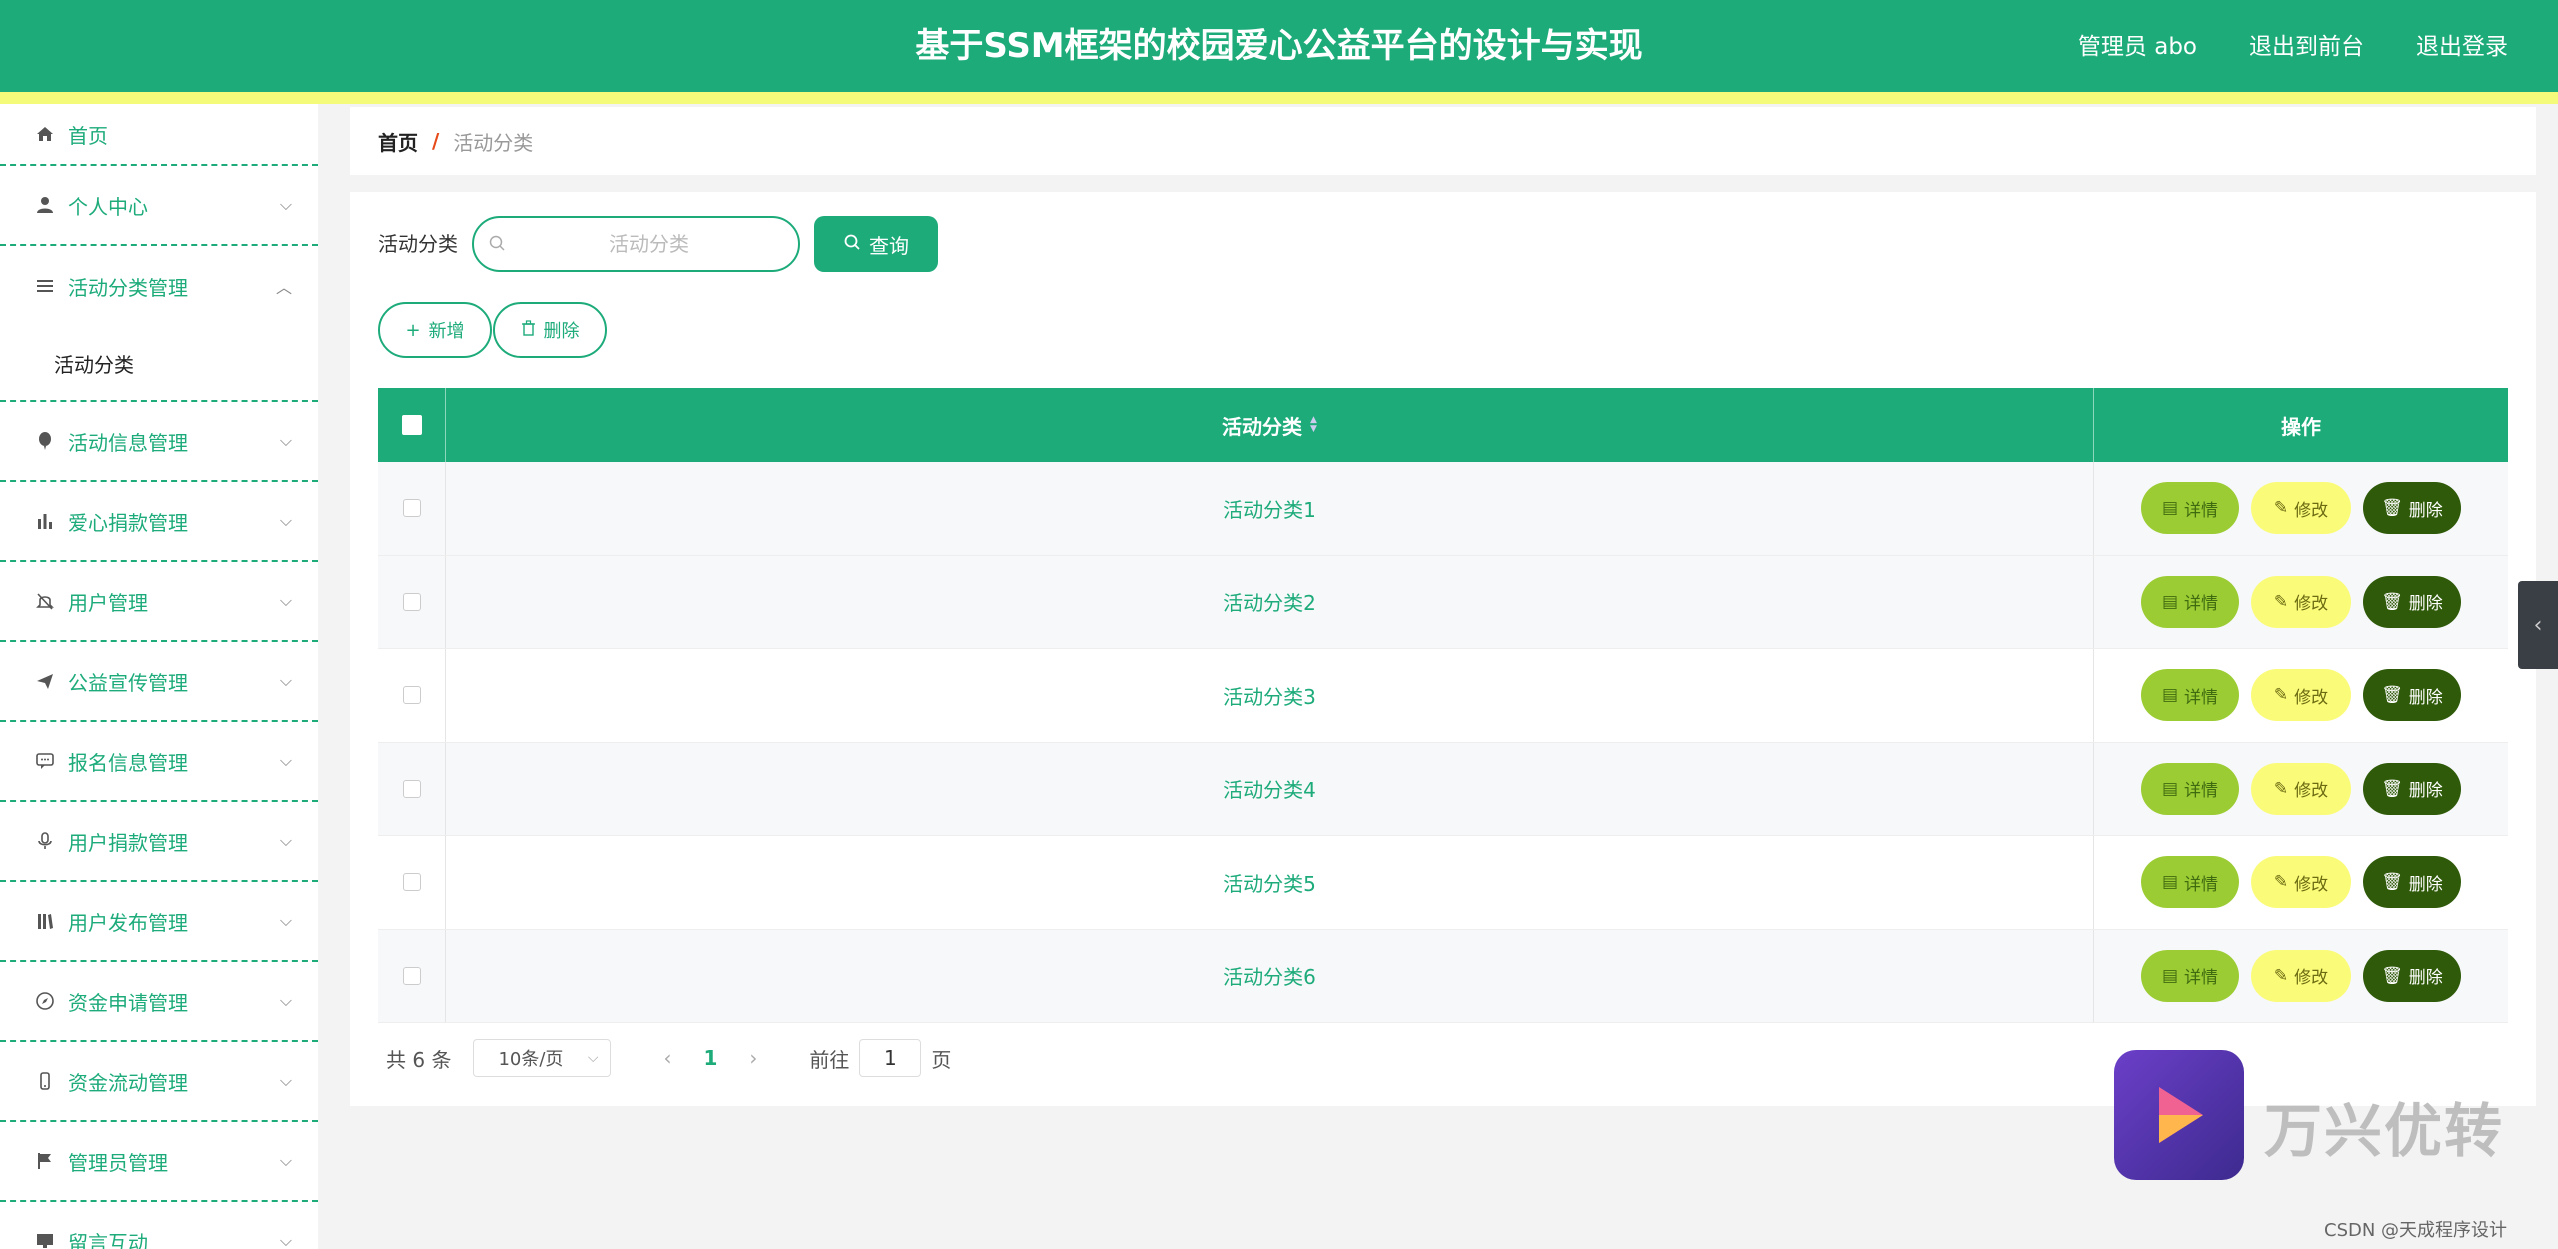 The width and height of the screenshot is (2558, 1249). What do you see at coordinates (159, 206) in the screenshot?
I see `sidebar-item-personal-center: 个人中心 ⌵` at bounding box center [159, 206].